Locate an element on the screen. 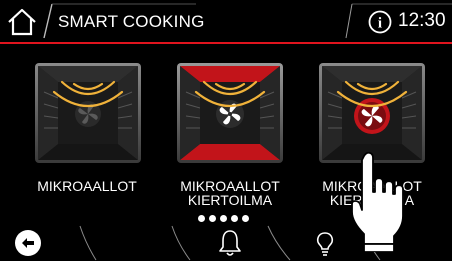  info-icon: i is located at coordinates (380, 22).